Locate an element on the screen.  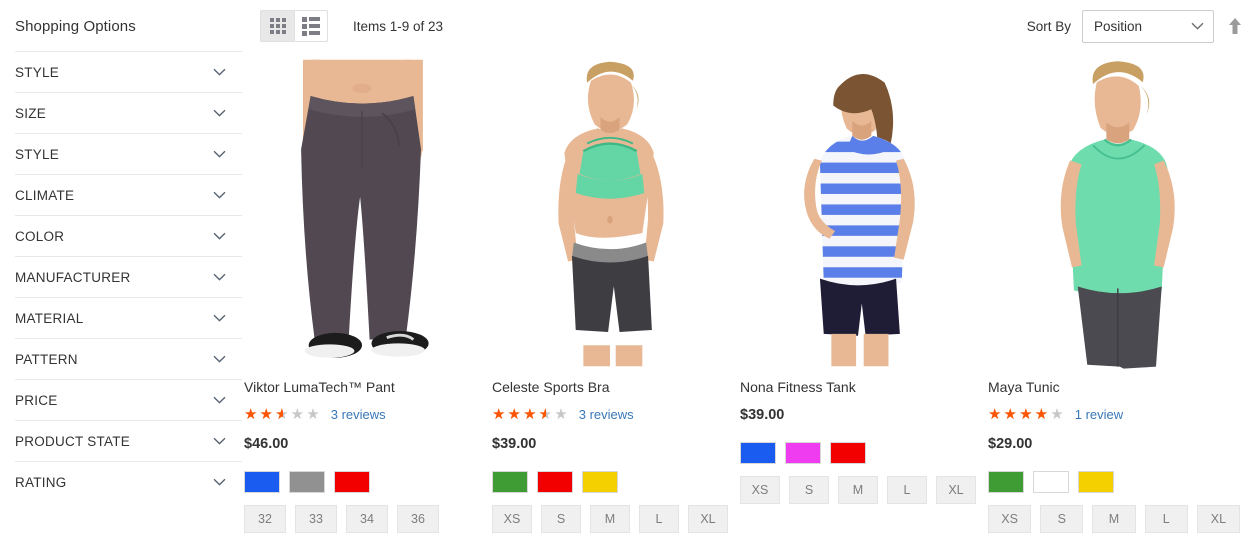
view-mode-switch is located at coordinates (294, 26).